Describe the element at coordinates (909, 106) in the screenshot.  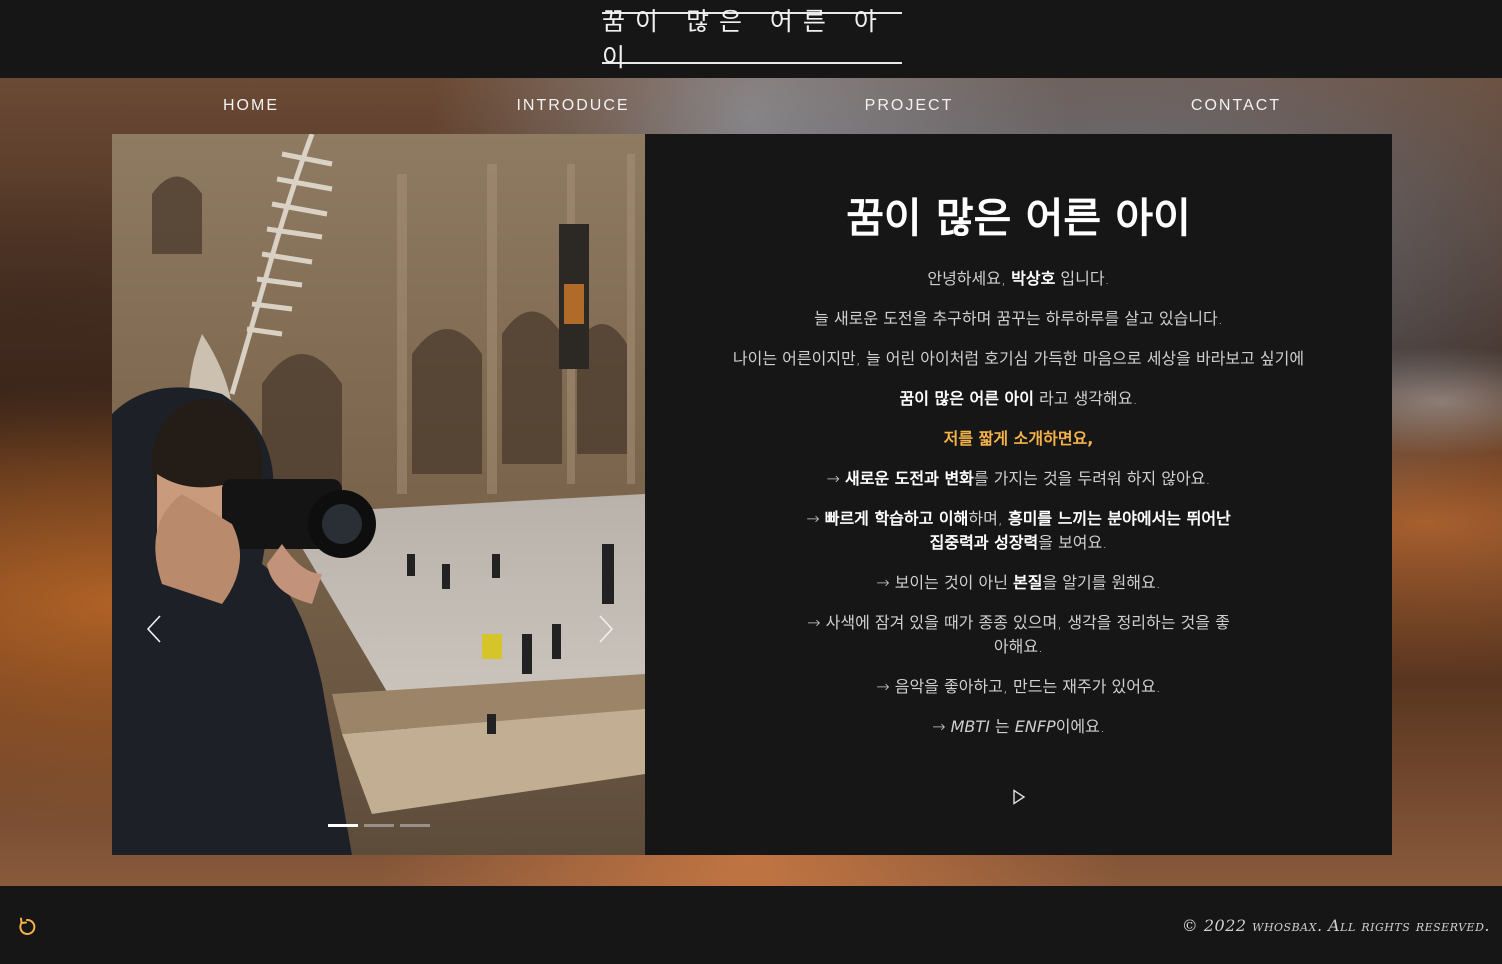
I see `nav-project: PROJECT` at that location.